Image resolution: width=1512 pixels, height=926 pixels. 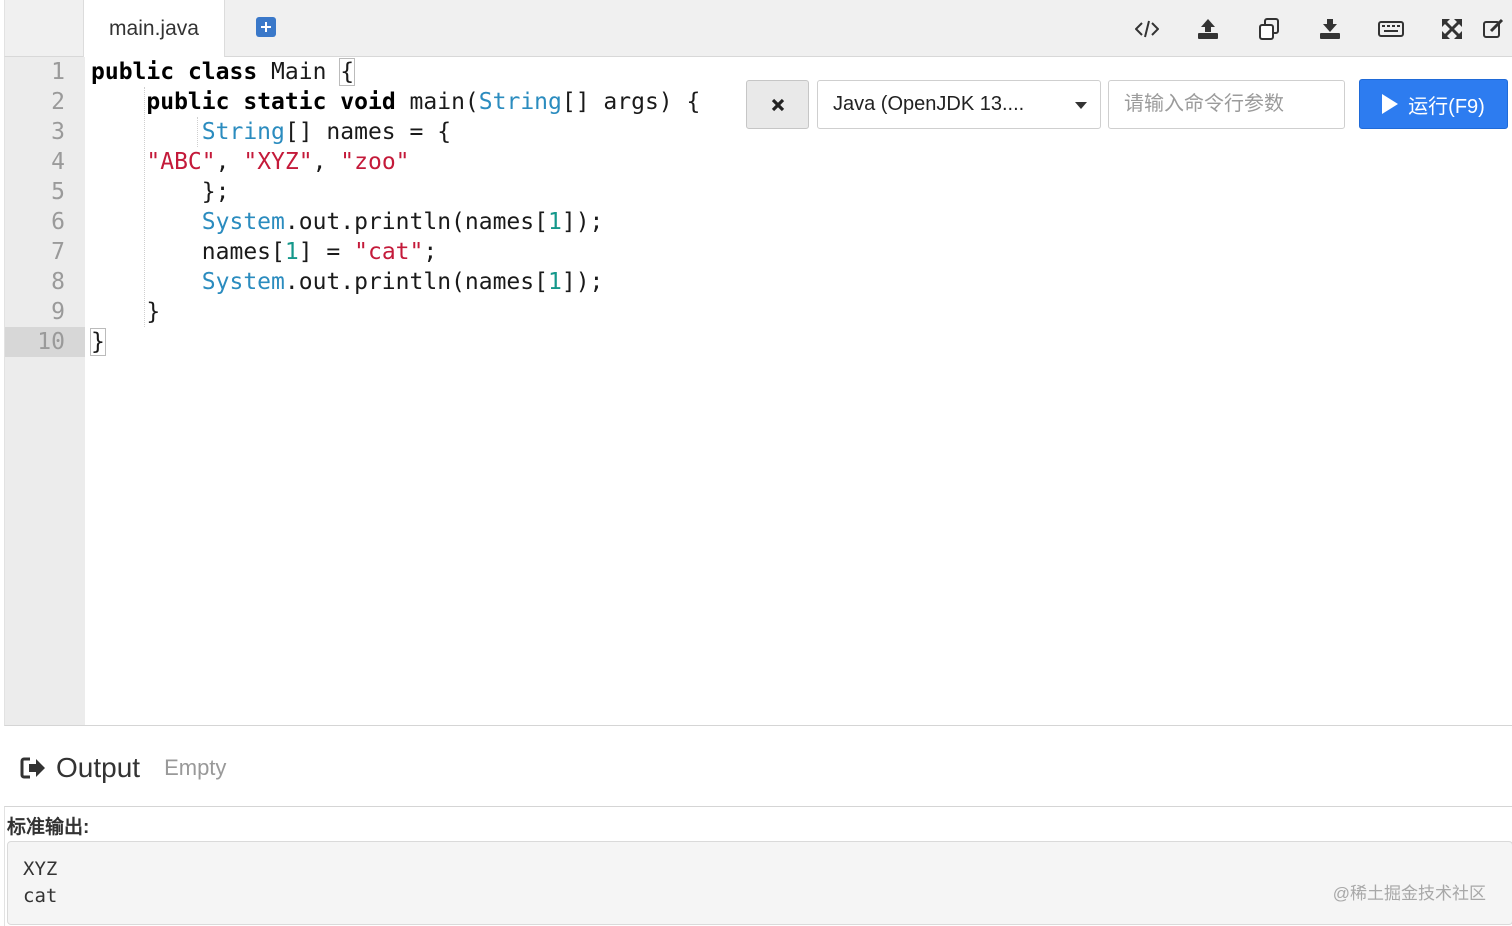 I want to click on editor-toolbar, so click(x=1314, y=28).